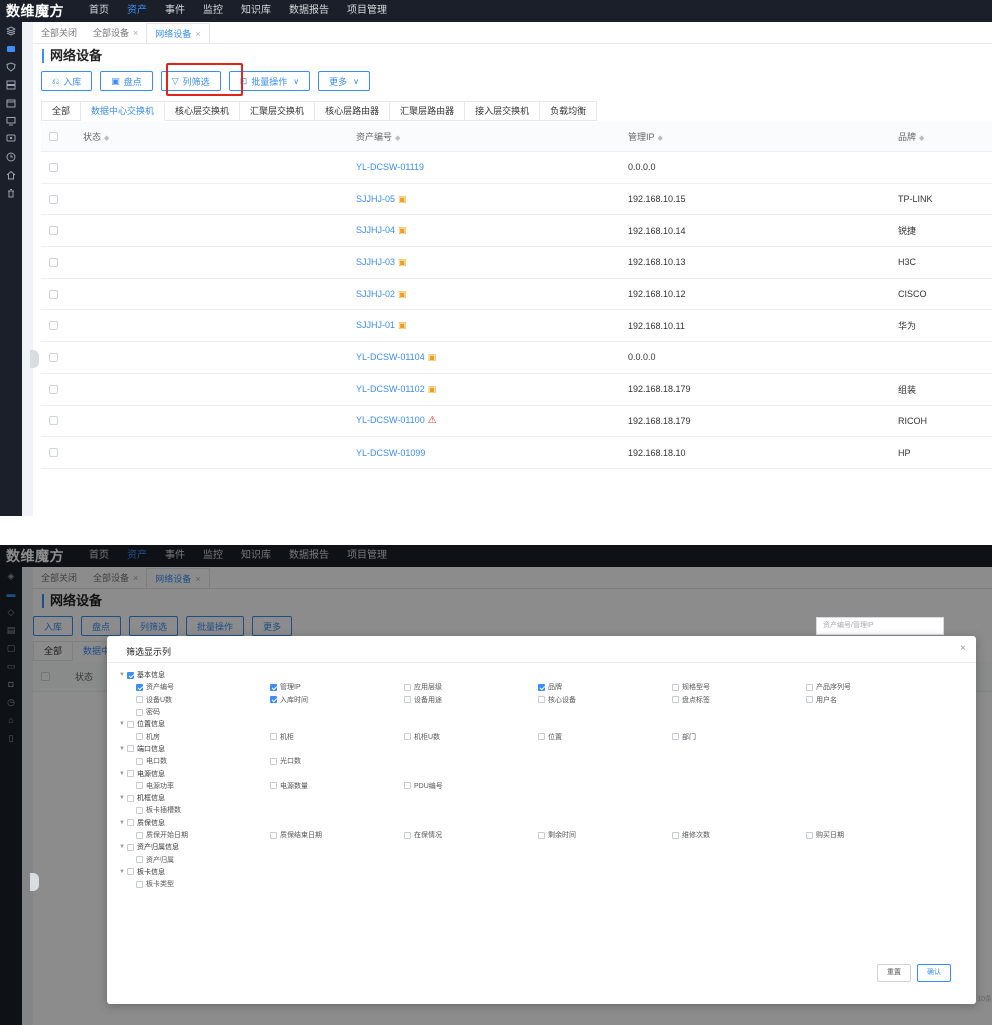 The width and height of the screenshot is (992, 1025). I want to click on category-tab-core-router: 核心层路由器, so click(353, 111).